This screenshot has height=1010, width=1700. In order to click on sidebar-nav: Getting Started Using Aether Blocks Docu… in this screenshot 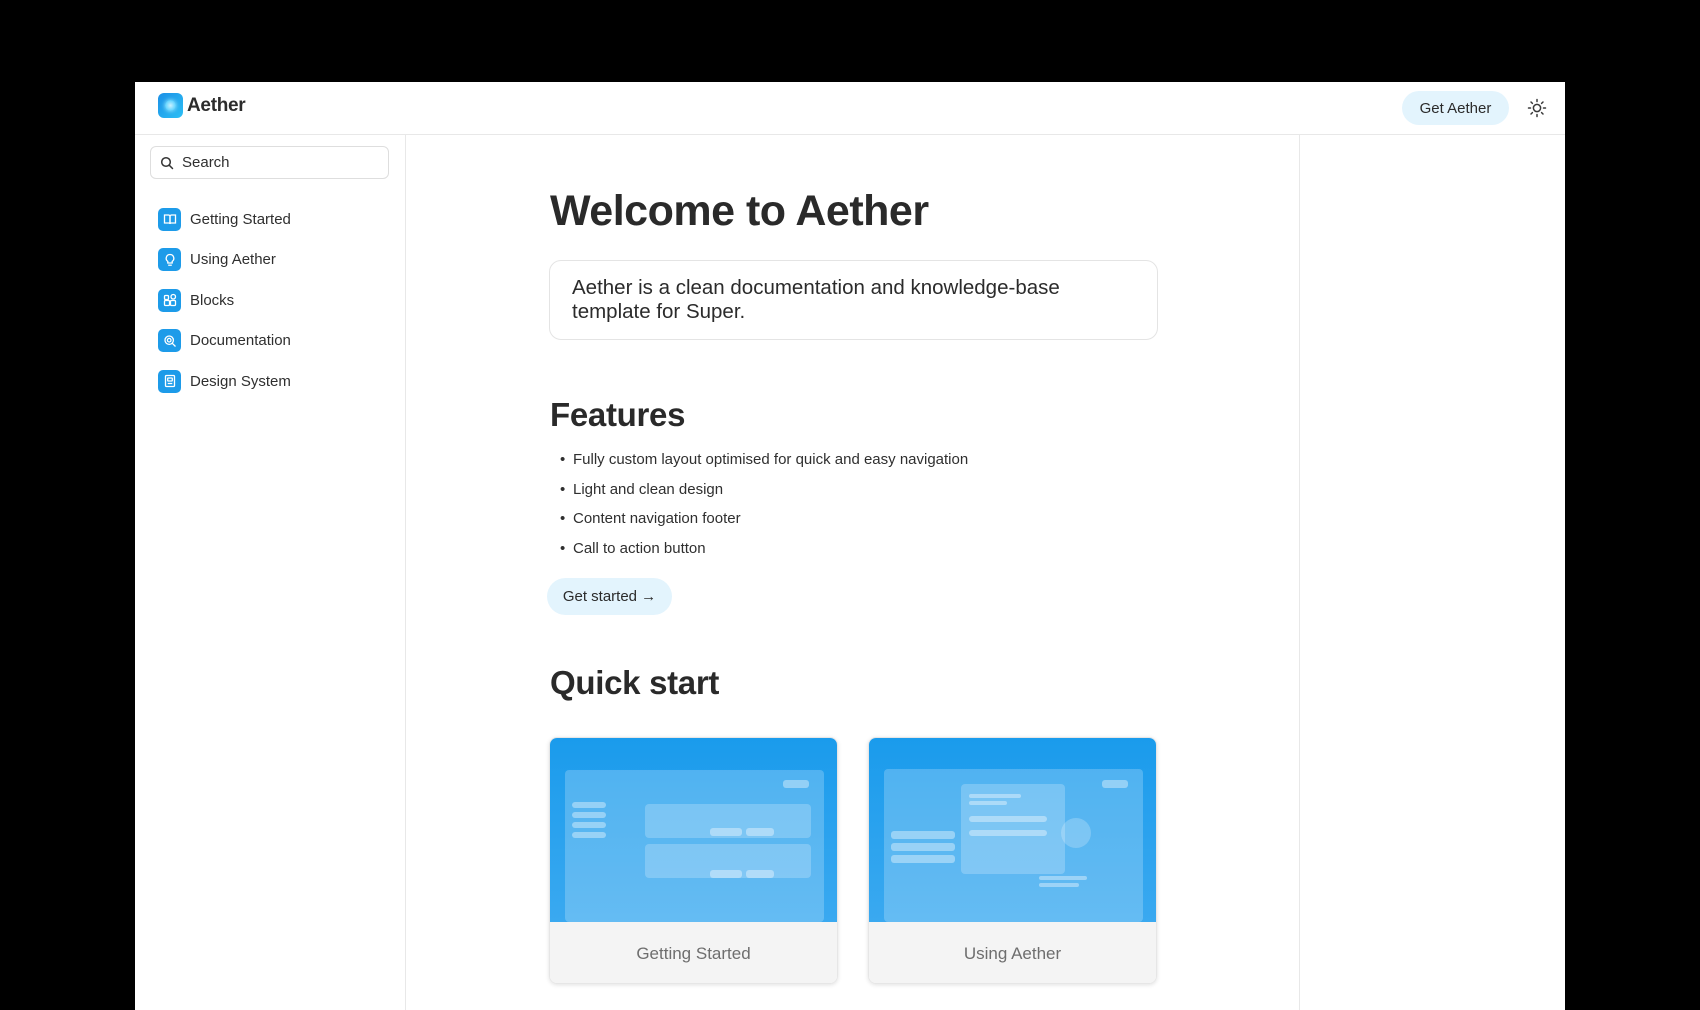, I will do `click(224, 300)`.